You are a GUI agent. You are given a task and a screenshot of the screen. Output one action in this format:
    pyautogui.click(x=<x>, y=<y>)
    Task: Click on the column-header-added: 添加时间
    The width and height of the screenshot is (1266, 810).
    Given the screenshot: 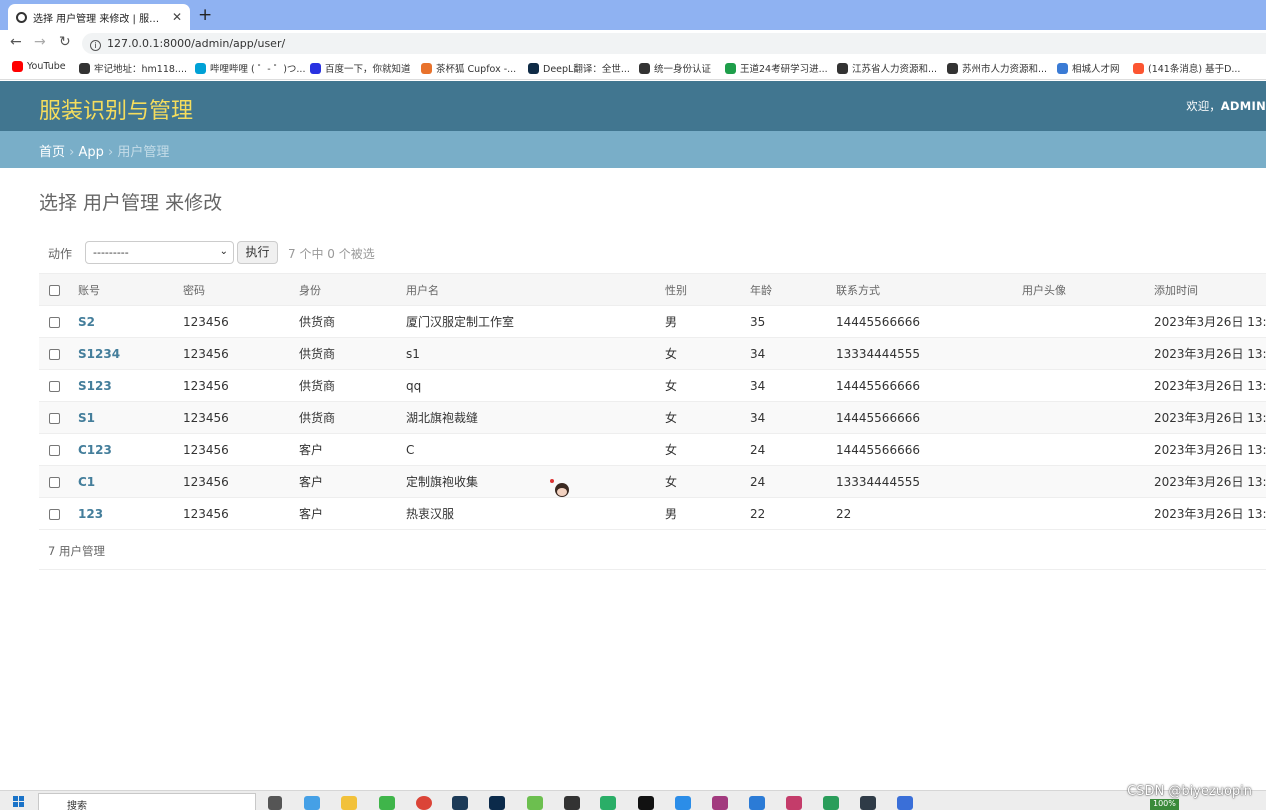 What is the action you would take?
    pyautogui.click(x=1210, y=289)
    